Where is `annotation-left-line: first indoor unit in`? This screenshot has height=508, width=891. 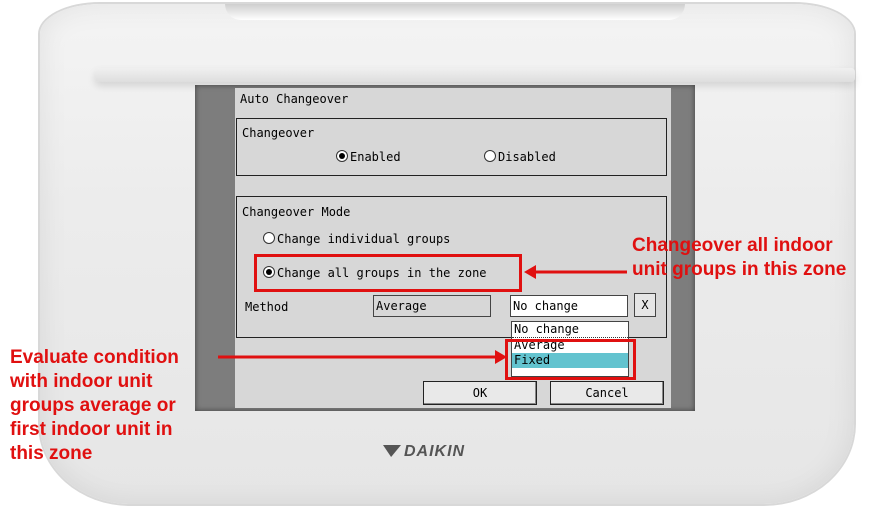 annotation-left-line: first indoor unit in is located at coordinates (91, 429).